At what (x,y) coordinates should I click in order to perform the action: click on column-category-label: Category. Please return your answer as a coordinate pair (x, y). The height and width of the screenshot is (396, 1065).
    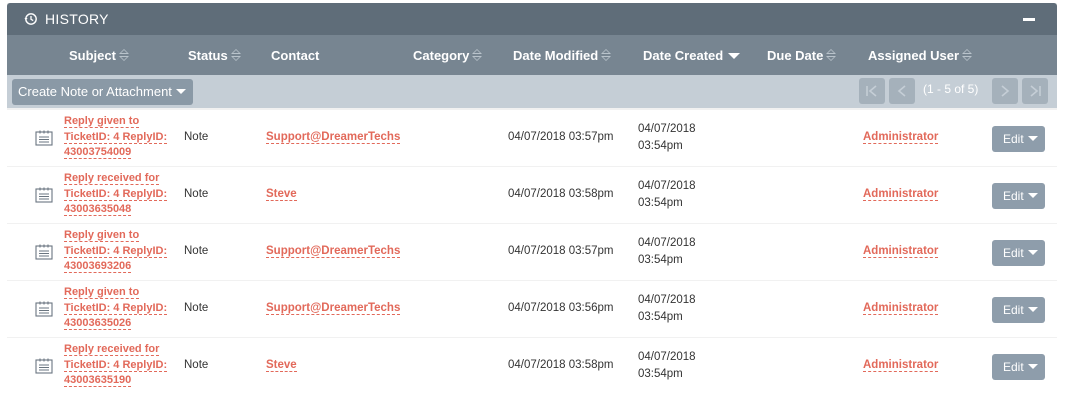
    Looking at the image, I should click on (441, 55).